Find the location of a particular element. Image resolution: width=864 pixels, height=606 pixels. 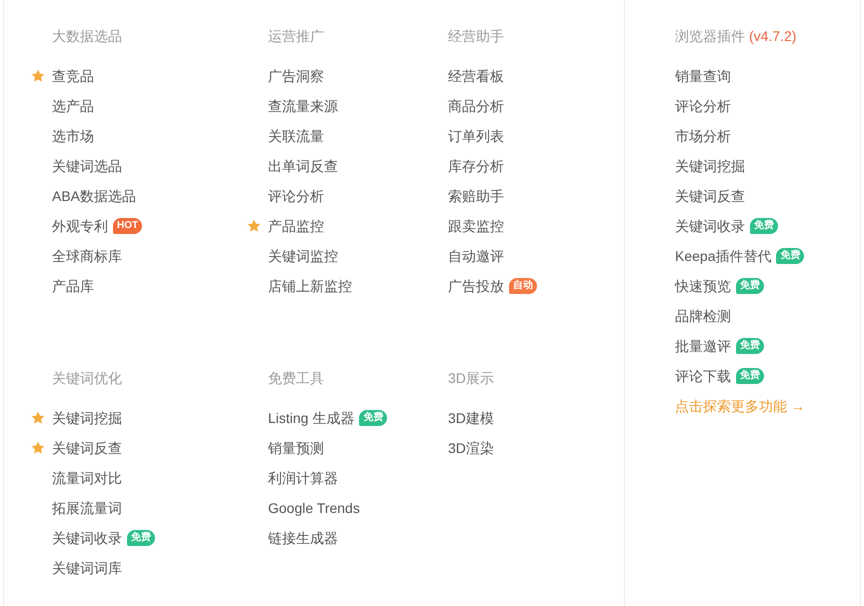

menu-link: Listing 生成器 is located at coordinates (311, 418).